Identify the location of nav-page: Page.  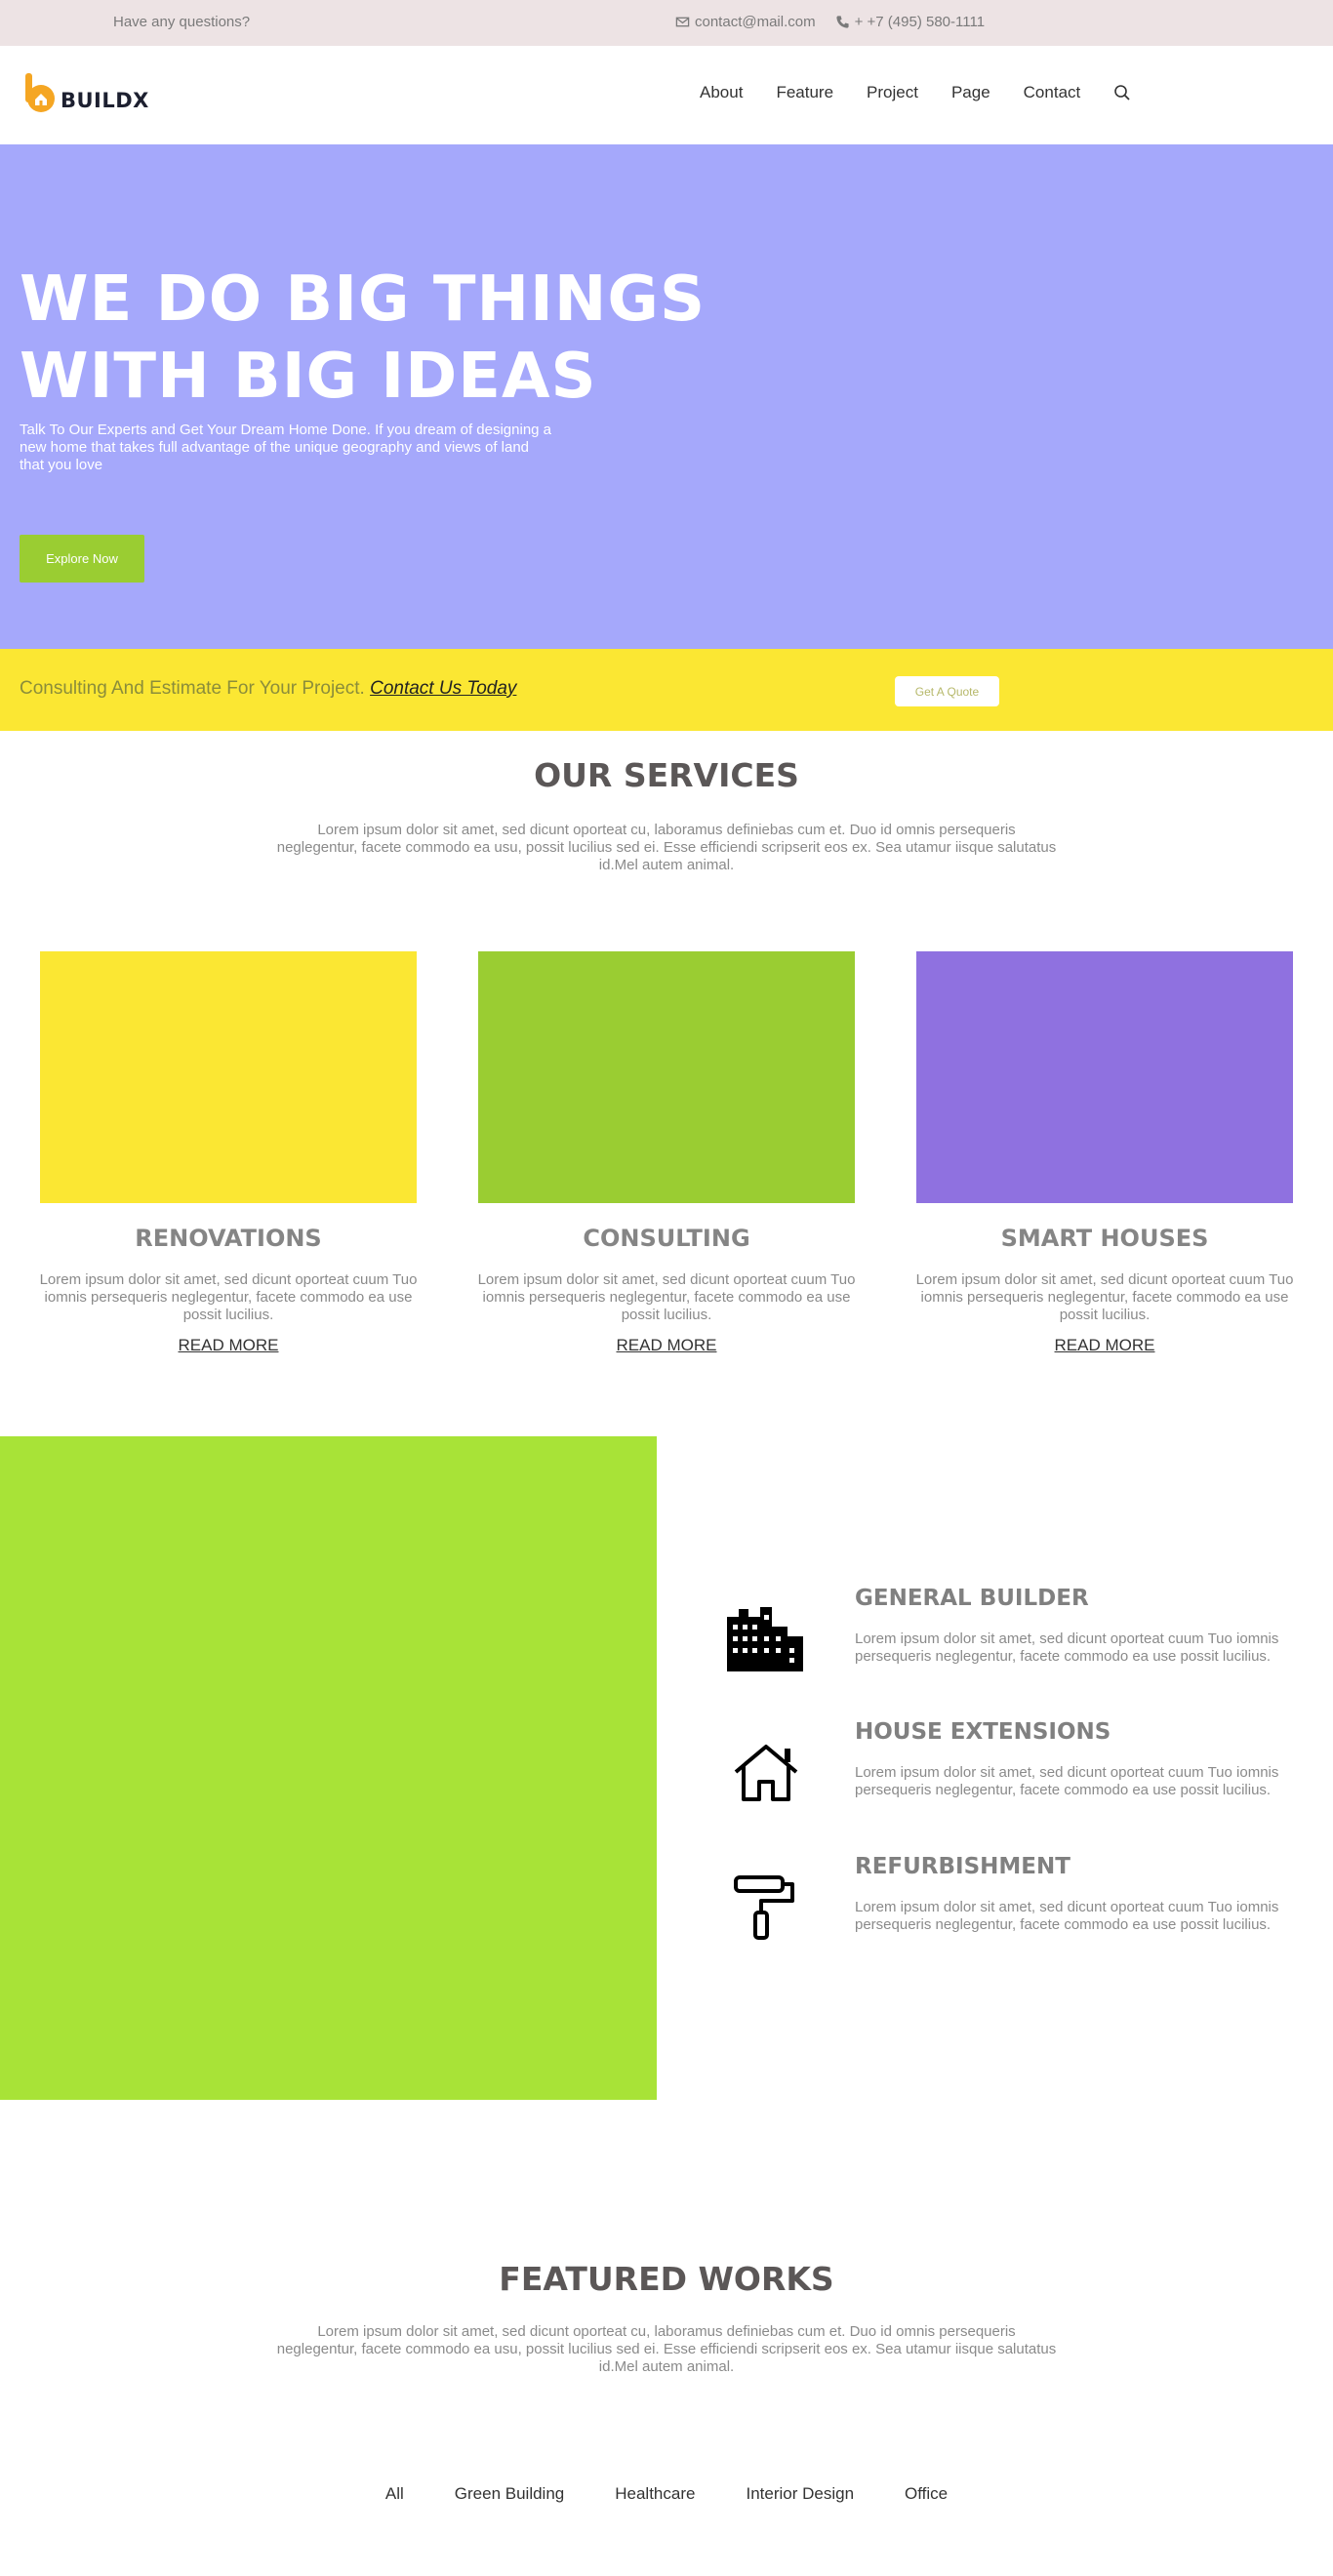
(970, 92).